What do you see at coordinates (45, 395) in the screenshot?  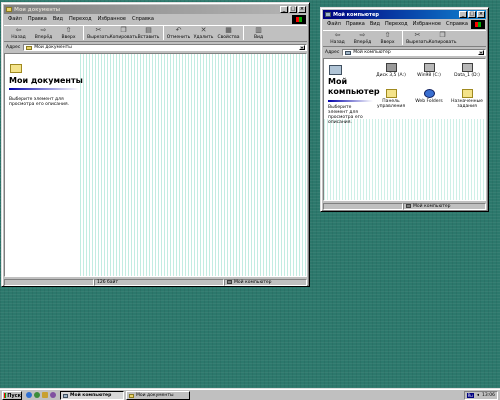 I see `show-desktop-icon` at bounding box center [45, 395].